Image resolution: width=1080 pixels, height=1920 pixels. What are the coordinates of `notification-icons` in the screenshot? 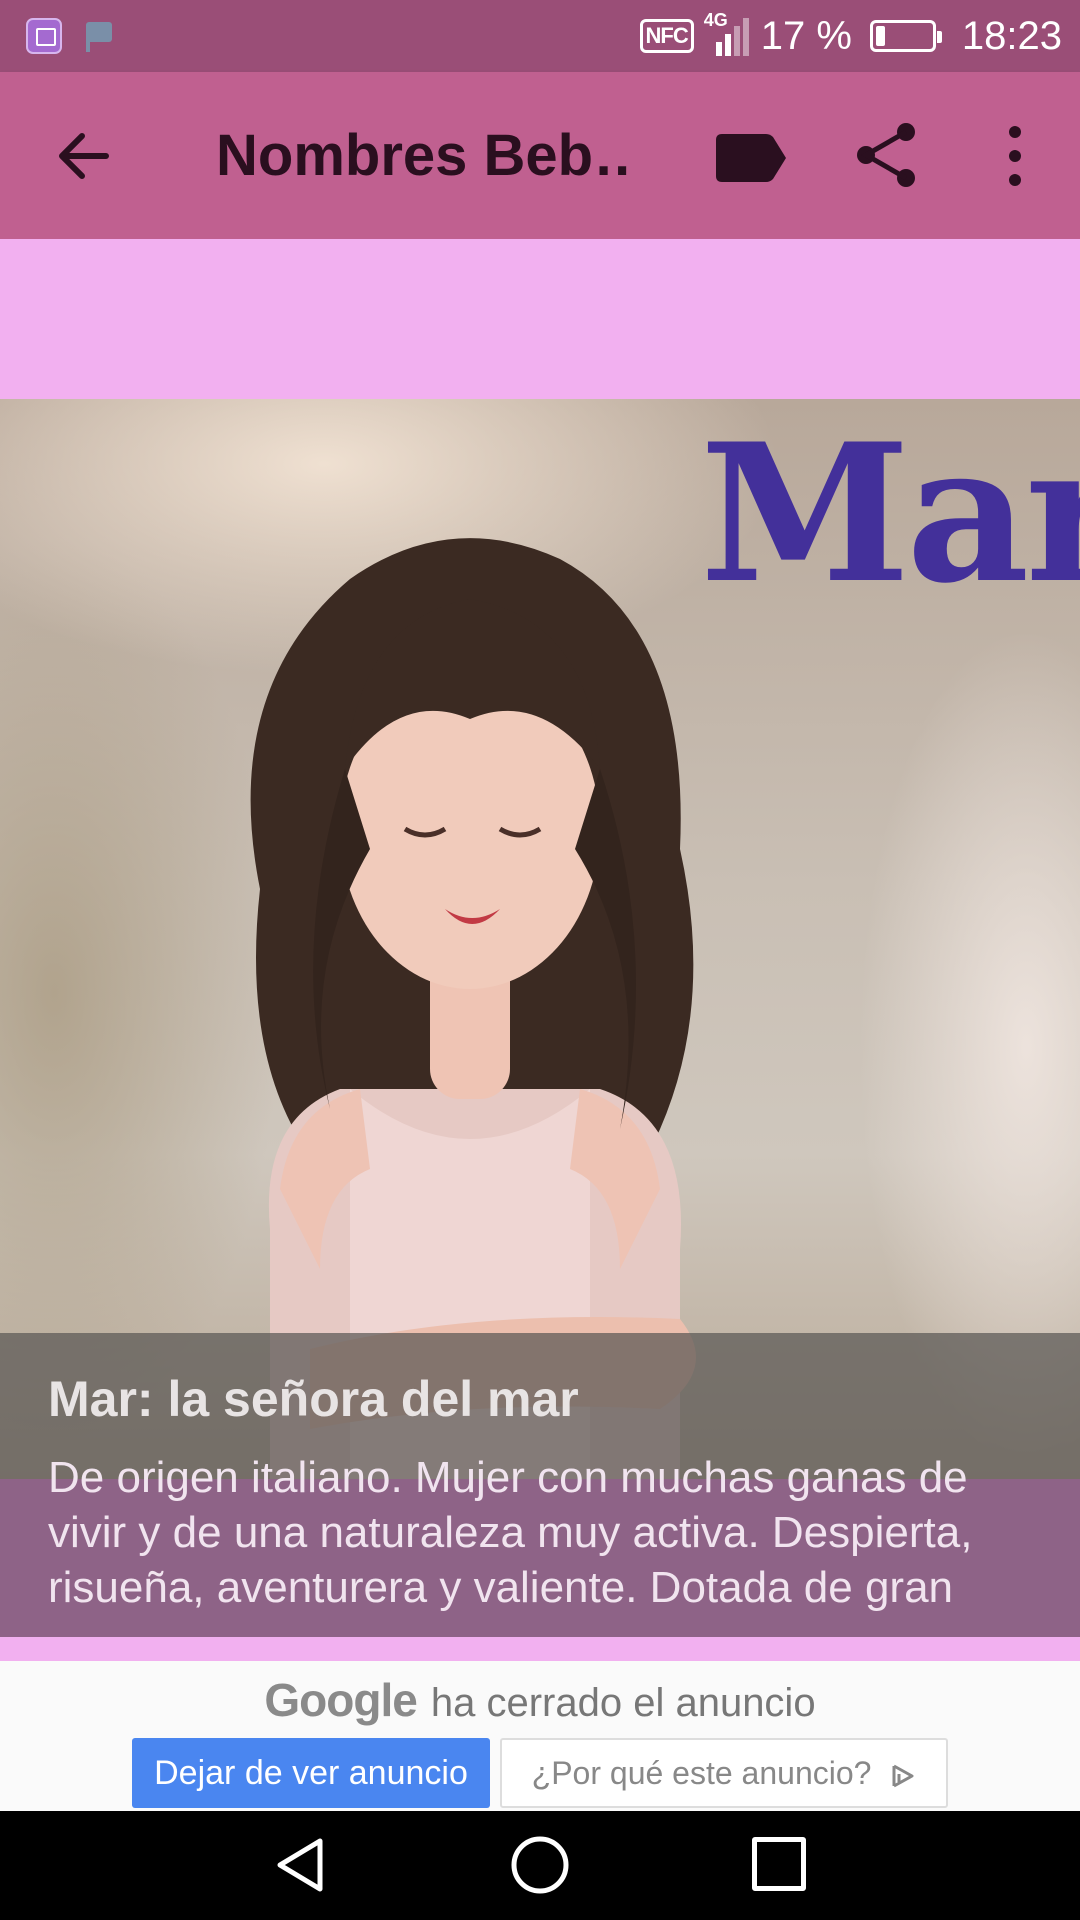 It's located at (71, 36).